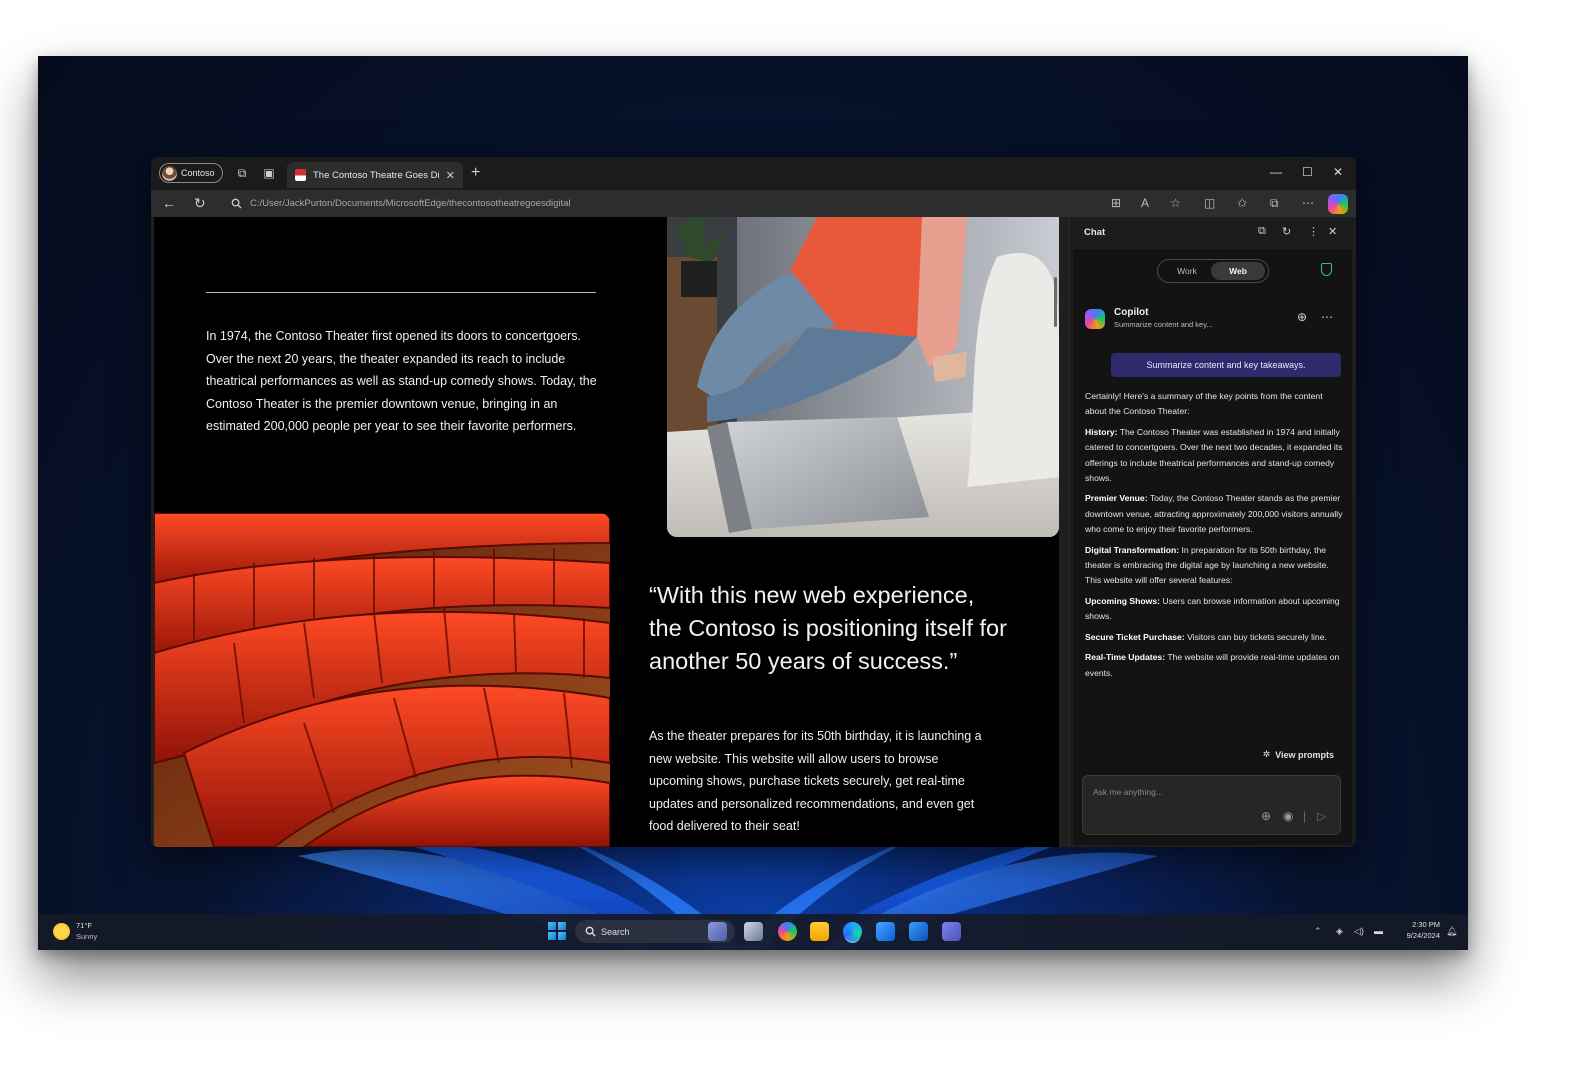 The height and width of the screenshot is (1080, 1596). What do you see at coordinates (1209, 203) in the screenshot?
I see `split-screen-icon: ◫` at bounding box center [1209, 203].